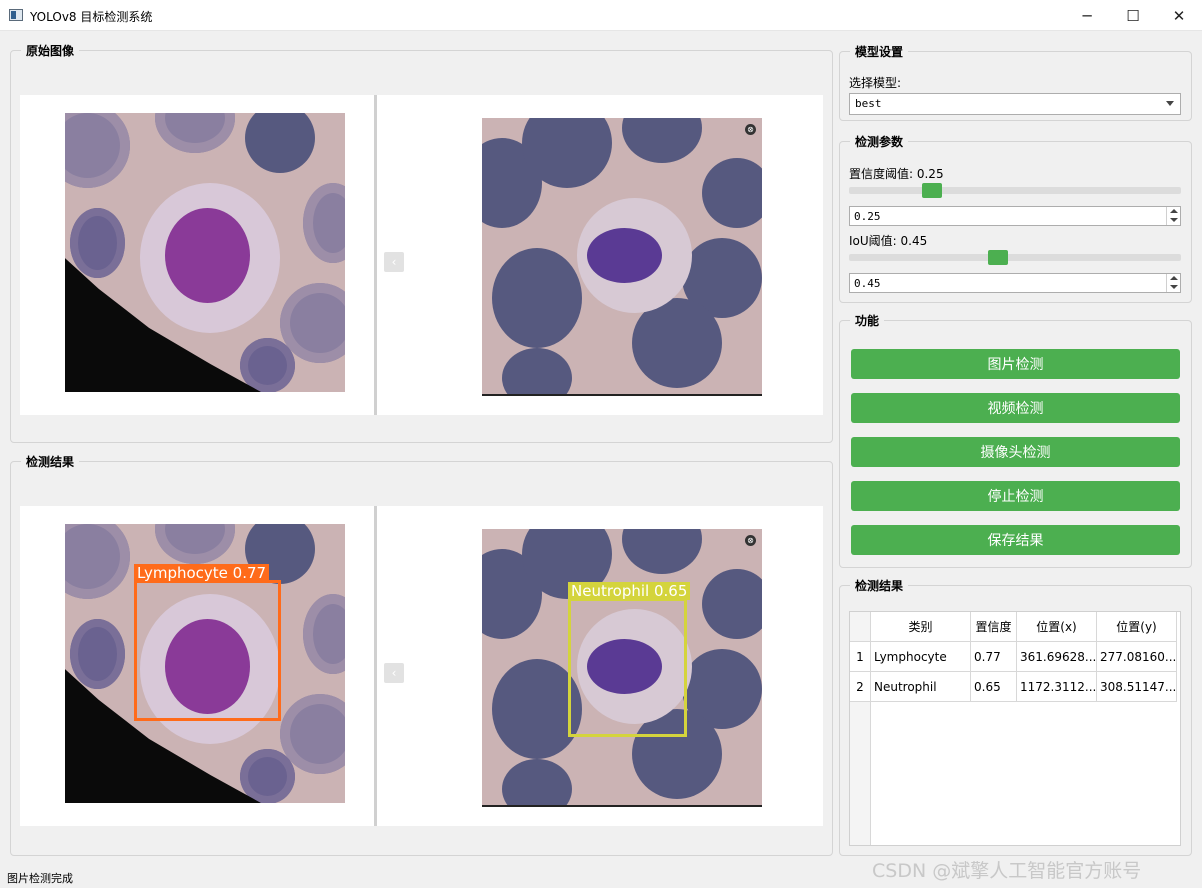 This screenshot has width=1202, height=888. I want to click on model-select: best, so click(1015, 104).